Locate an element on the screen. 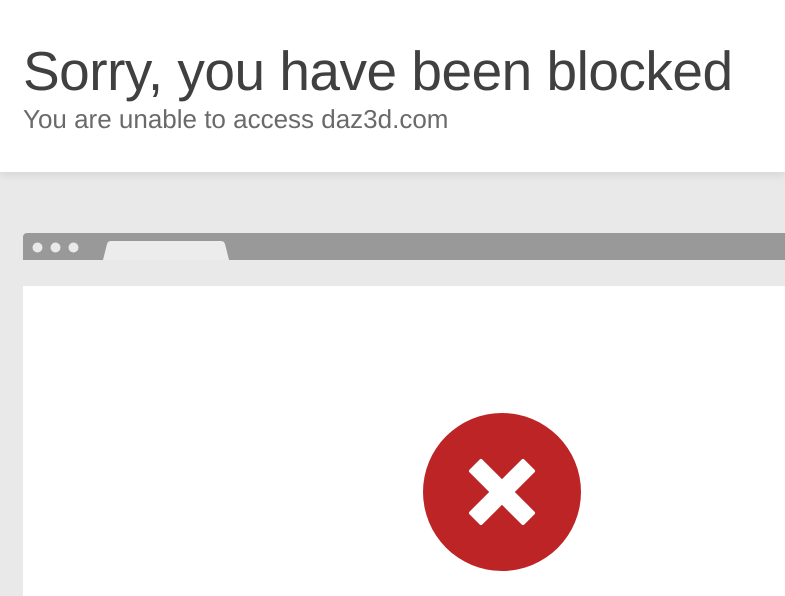 This screenshot has height=596, width=785. window-dots-icon is located at coordinates (56, 247).